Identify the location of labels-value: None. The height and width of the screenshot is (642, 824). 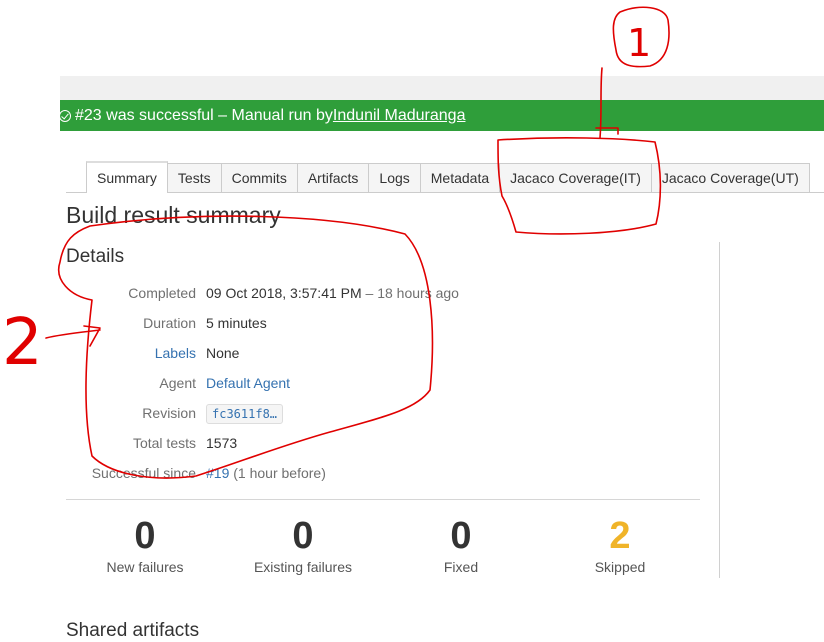
(223, 353).